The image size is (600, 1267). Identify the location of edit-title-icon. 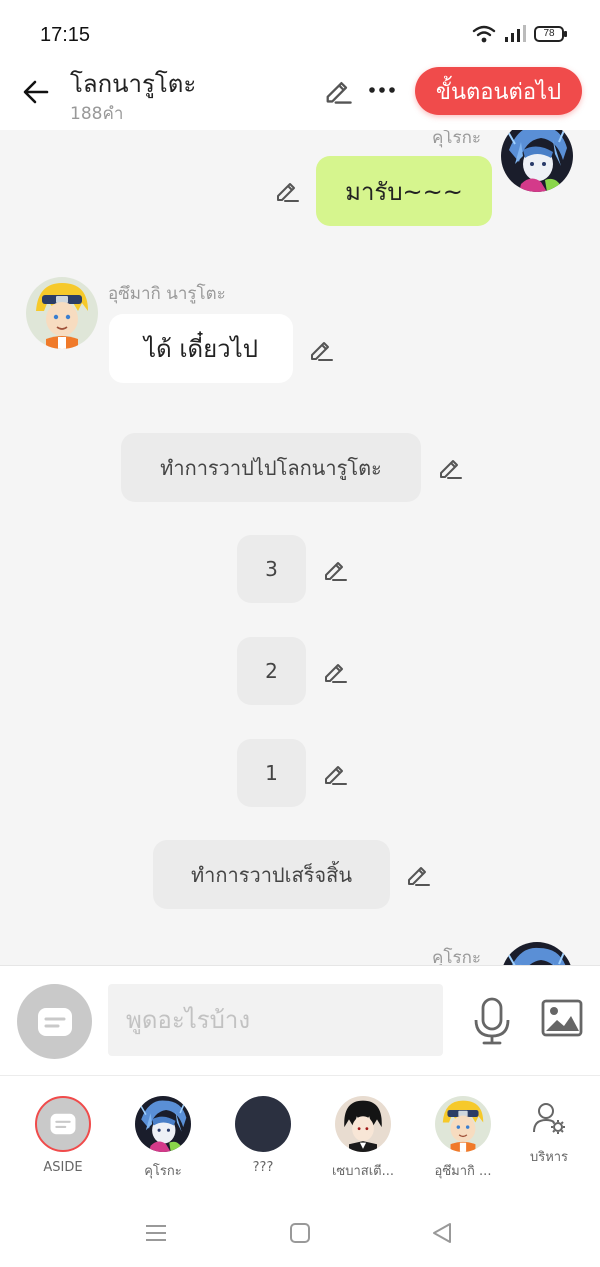
(338, 90).